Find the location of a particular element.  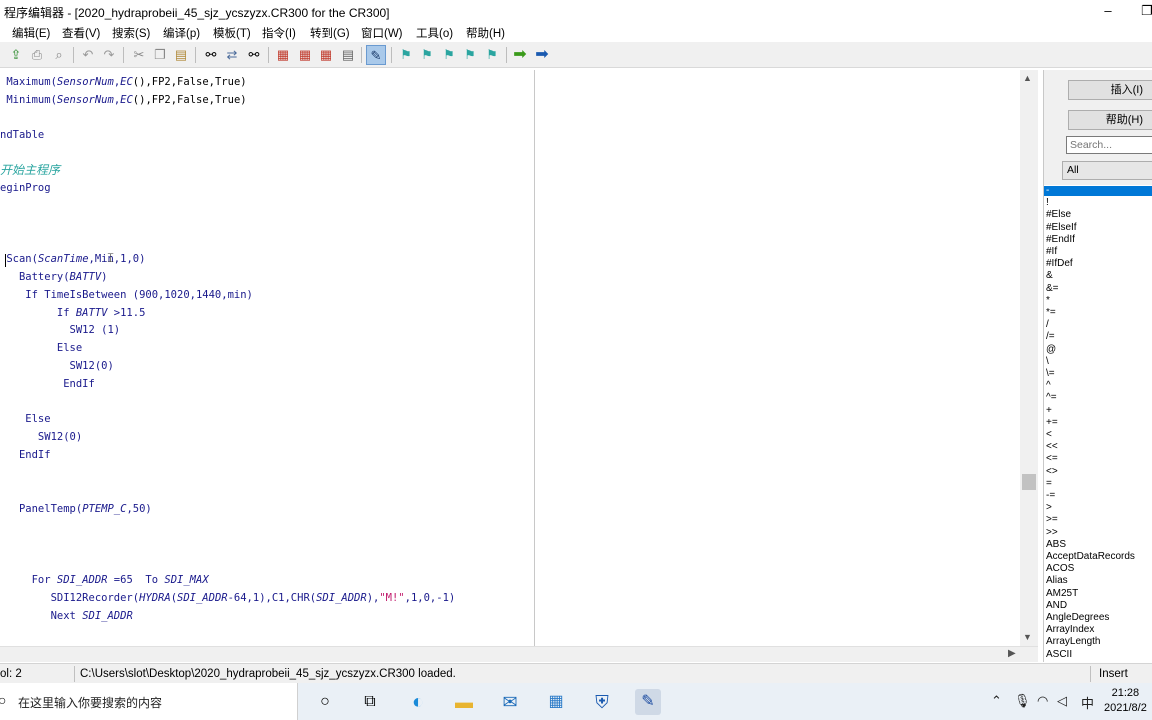

instruction-filter-select: All is located at coordinates (1107, 170).